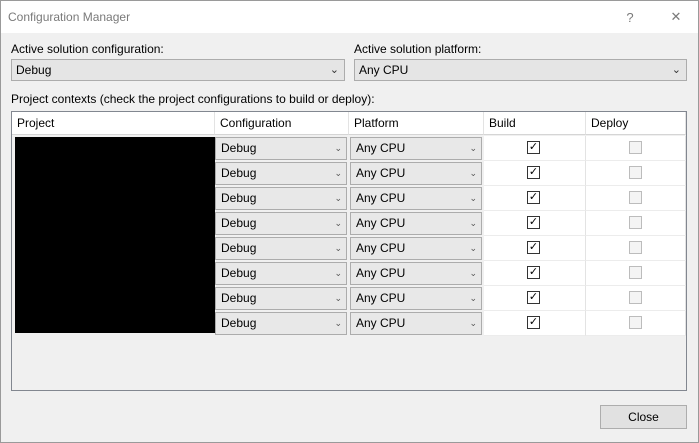 Image resolution: width=699 pixels, height=443 pixels. I want to click on column-header-configuration: Configuration, so click(282, 123).